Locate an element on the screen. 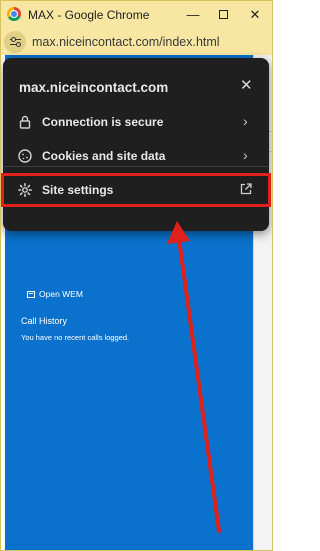 Image resolution: width=320 pixels, height=551 pixels. annotation-arrow is located at coordinates (194, 377).